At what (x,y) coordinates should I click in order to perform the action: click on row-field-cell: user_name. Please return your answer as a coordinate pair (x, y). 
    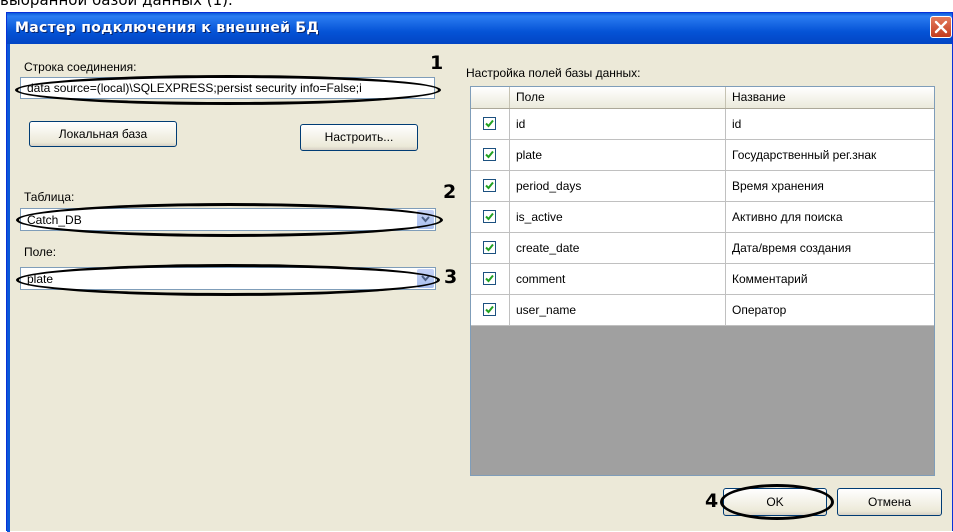
    Looking at the image, I should click on (618, 310).